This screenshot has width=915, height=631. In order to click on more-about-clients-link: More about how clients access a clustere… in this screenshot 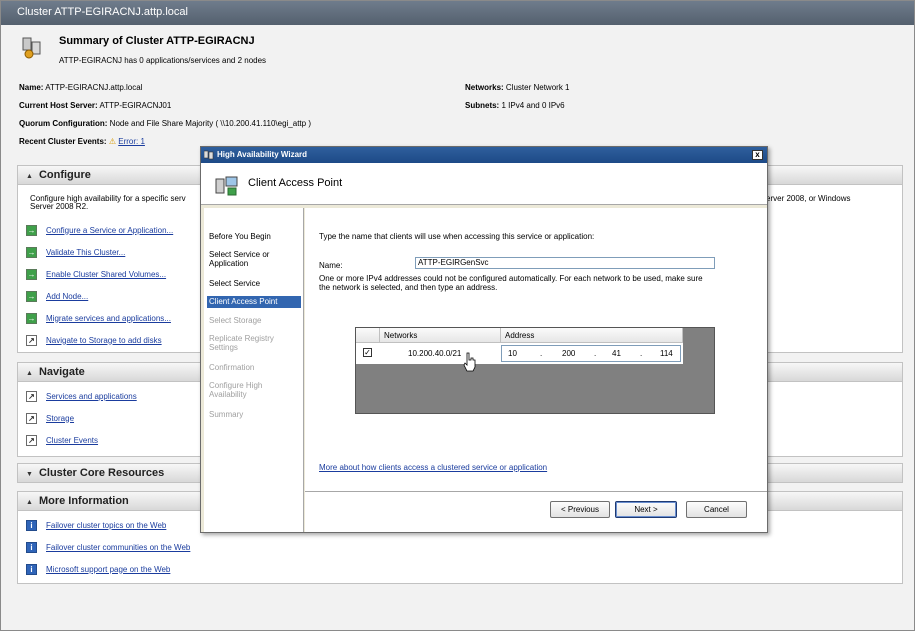, I will do `click(433, 467)`.